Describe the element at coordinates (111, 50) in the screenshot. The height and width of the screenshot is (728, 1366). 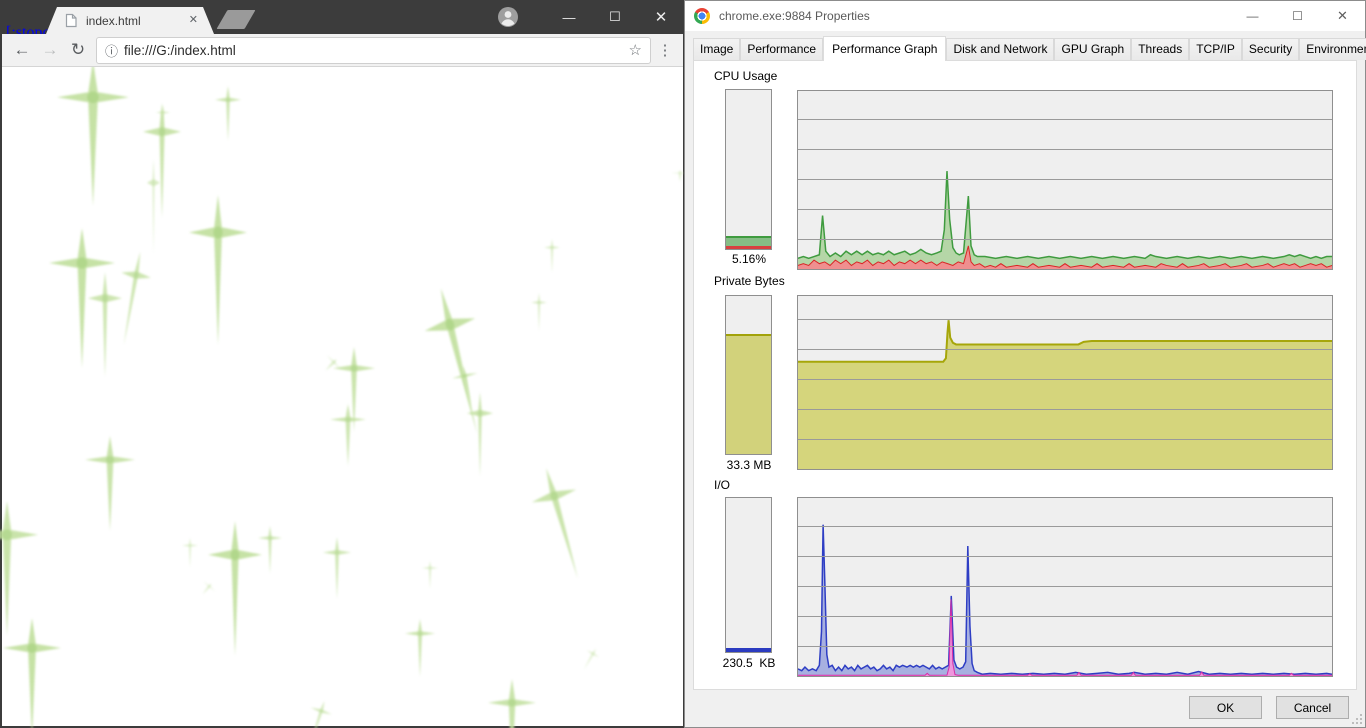
I see `page-info-icon: ⓘ` at that location.